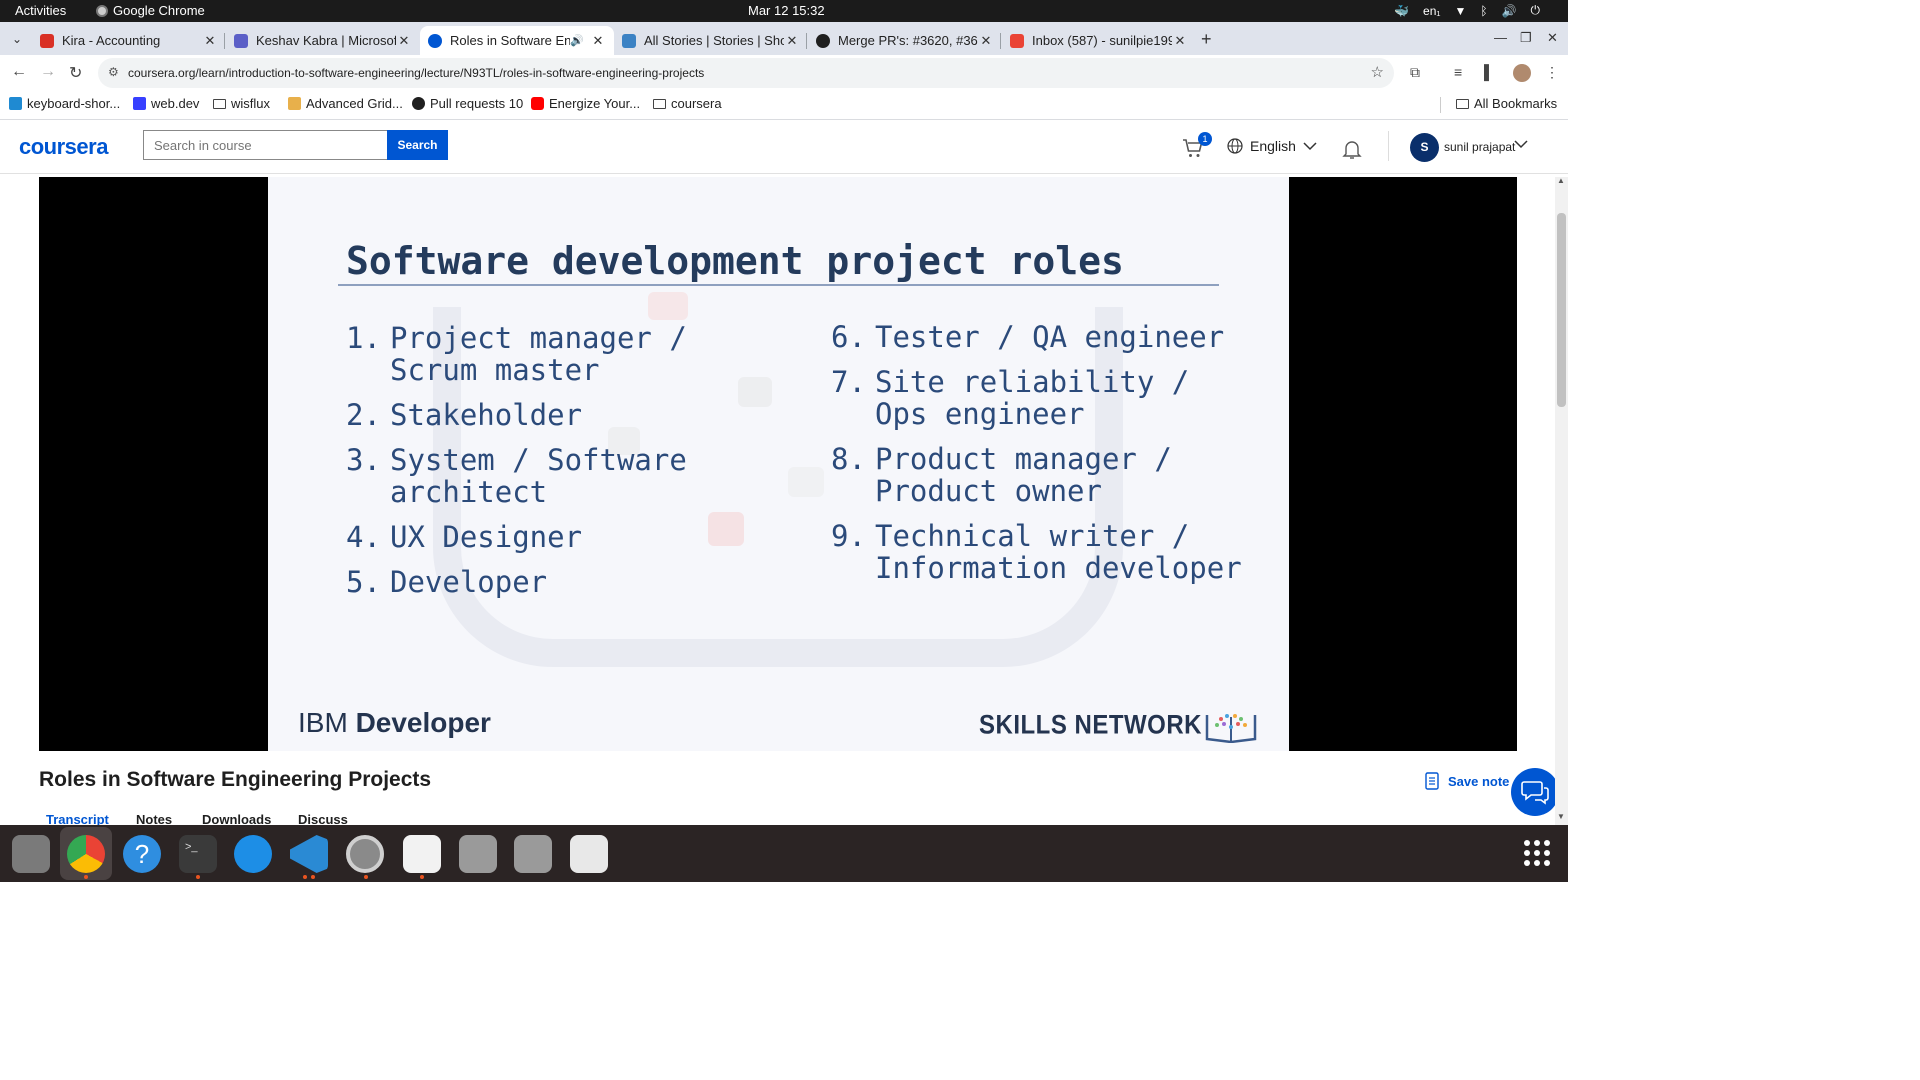  What do you see at coordinates (251, 103) in the screenshot?
I see `bookmark-label: wisflux` at bounding box center [251, 103].